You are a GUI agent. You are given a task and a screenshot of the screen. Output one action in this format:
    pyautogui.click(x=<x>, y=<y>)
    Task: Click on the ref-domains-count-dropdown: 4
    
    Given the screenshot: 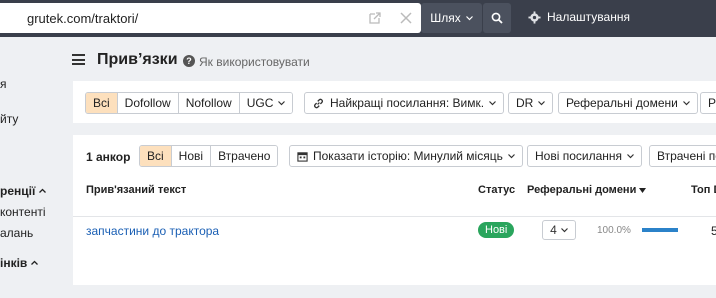 What is the action you would take?
    pyautogui.click(x=559, y=230)
    